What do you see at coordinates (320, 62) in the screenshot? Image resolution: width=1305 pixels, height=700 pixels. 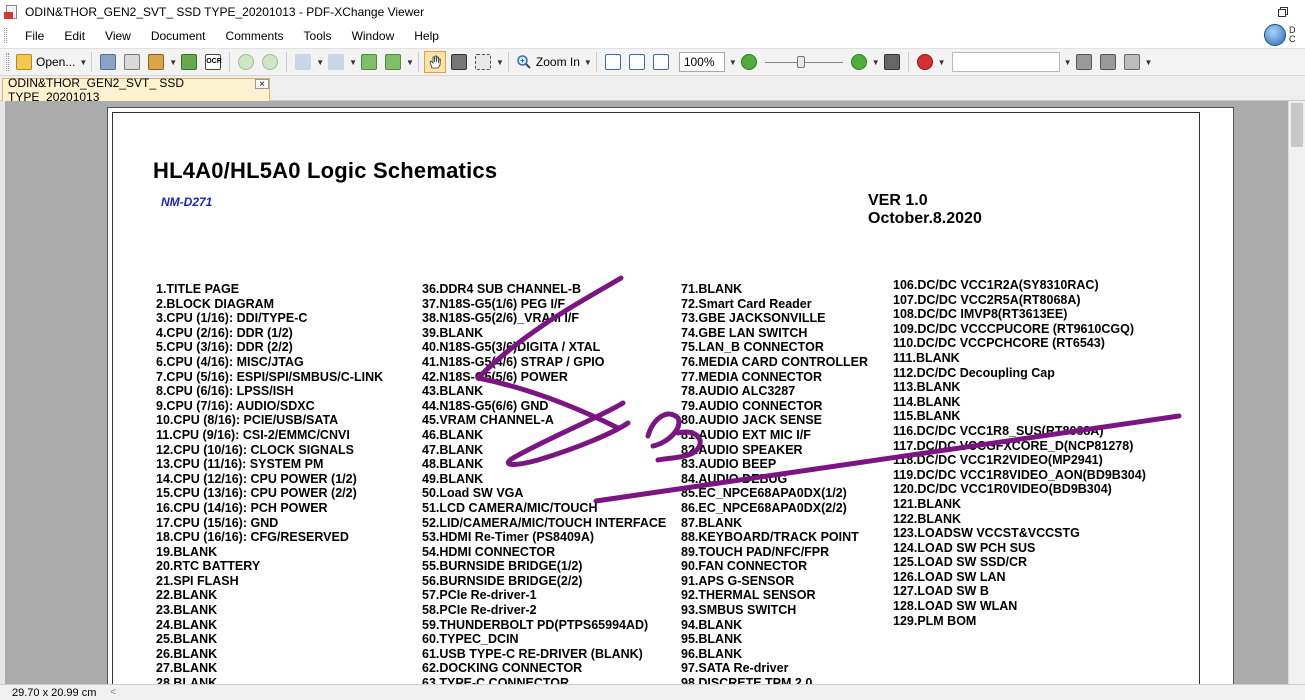 I see `undo-dropdown-arrow: ▼` at bounding box center [320, 62].